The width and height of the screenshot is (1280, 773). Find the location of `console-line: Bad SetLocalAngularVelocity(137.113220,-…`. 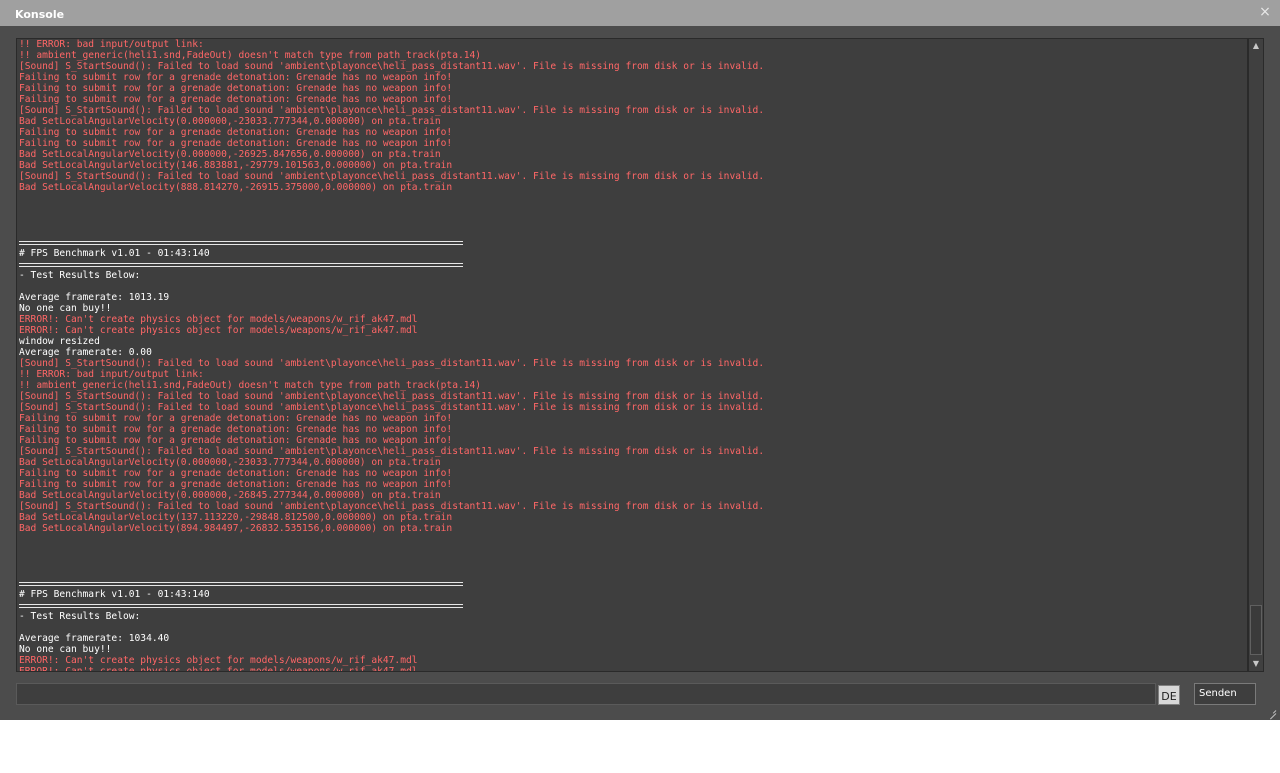

console-line: Bad SetLocalAngularVelocity(137.113220,-… is located at coordinates (236, 517).